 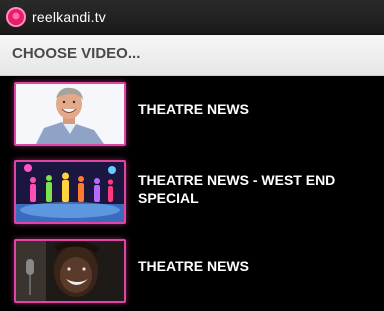 I want to click on reelkandi-logo-icon, so click(x=16, y=17).